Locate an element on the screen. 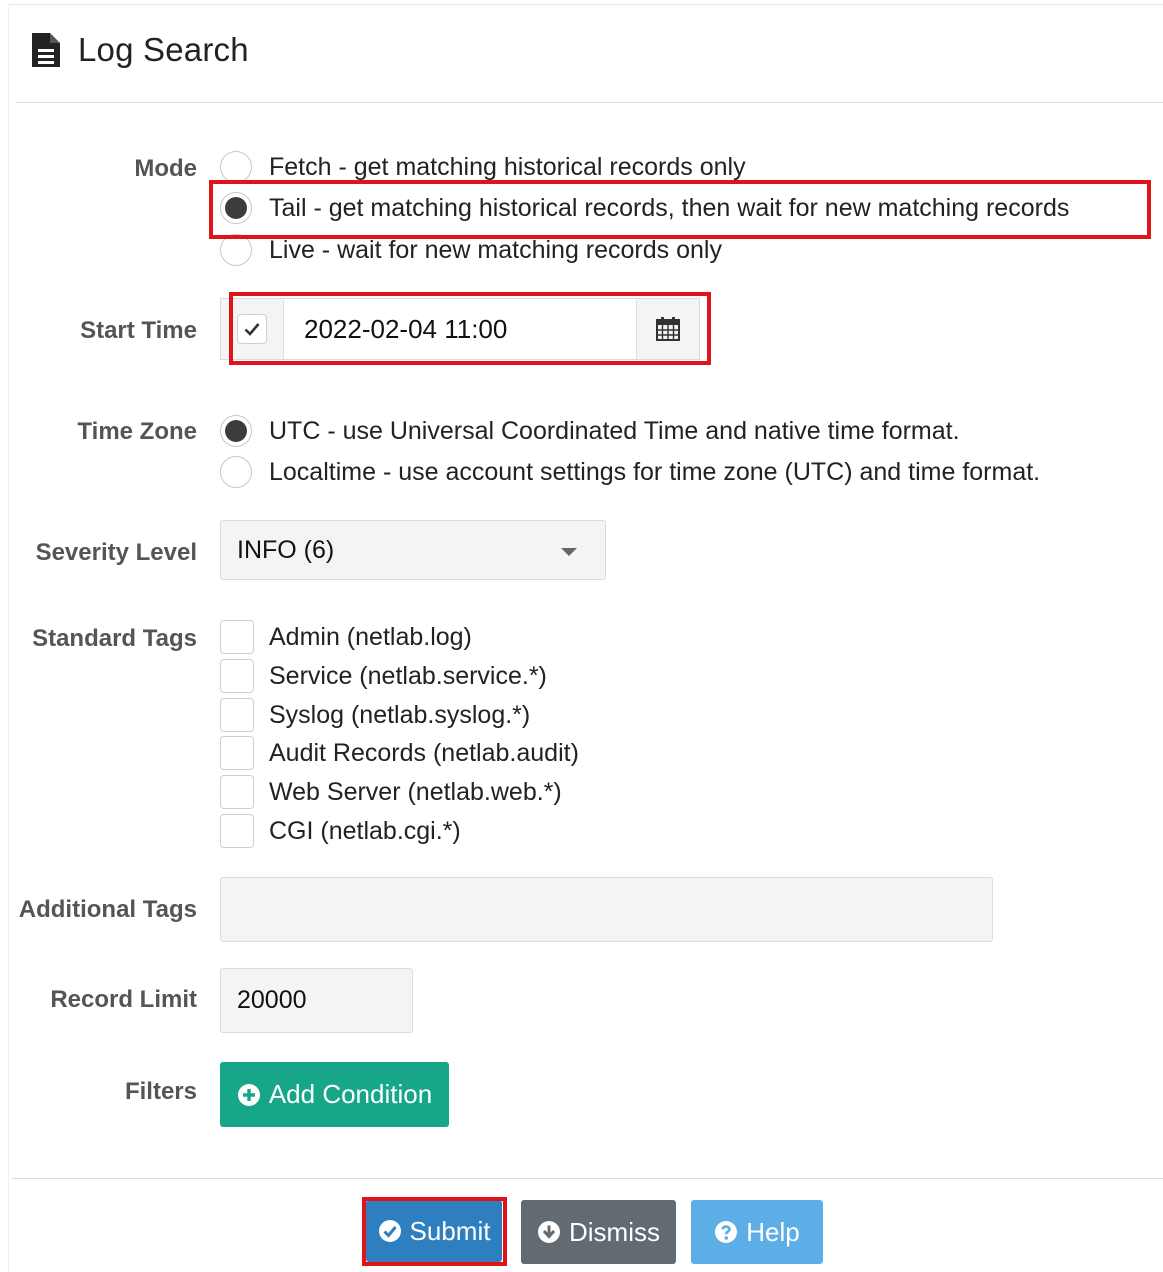  filters-label: Filters is located at coordinates (160, 1091).